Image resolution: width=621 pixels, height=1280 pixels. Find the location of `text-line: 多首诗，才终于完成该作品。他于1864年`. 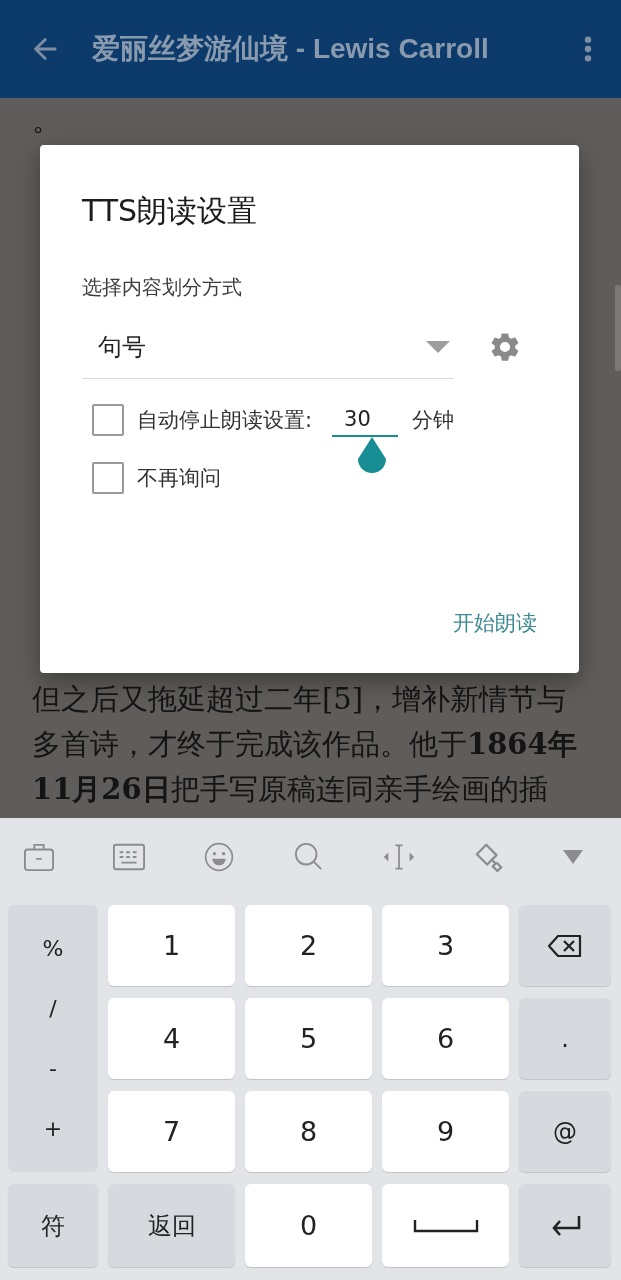

text-line: 多首诗，才终于完成该作品。他于1864年 is located at coordinates (305, 744).